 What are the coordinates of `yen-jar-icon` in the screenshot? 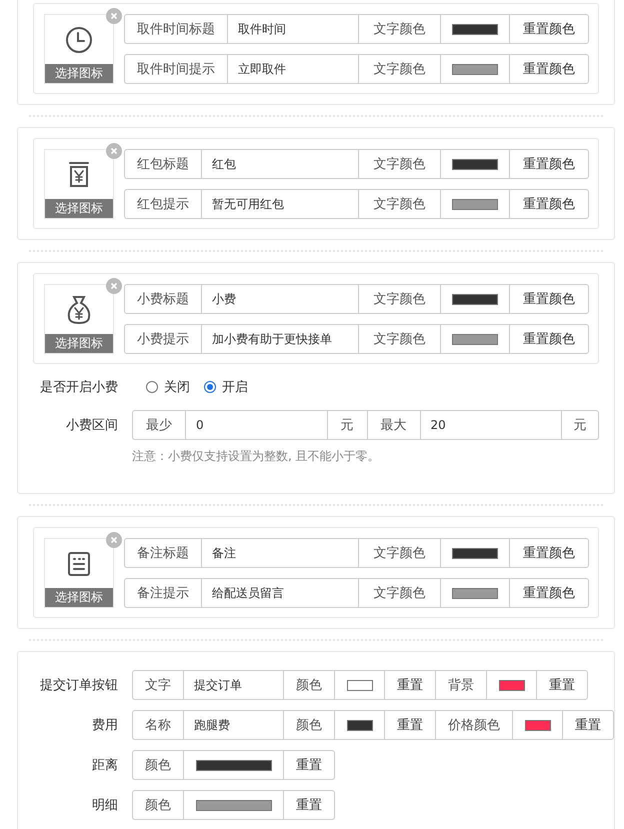 It's located at (79, 174).